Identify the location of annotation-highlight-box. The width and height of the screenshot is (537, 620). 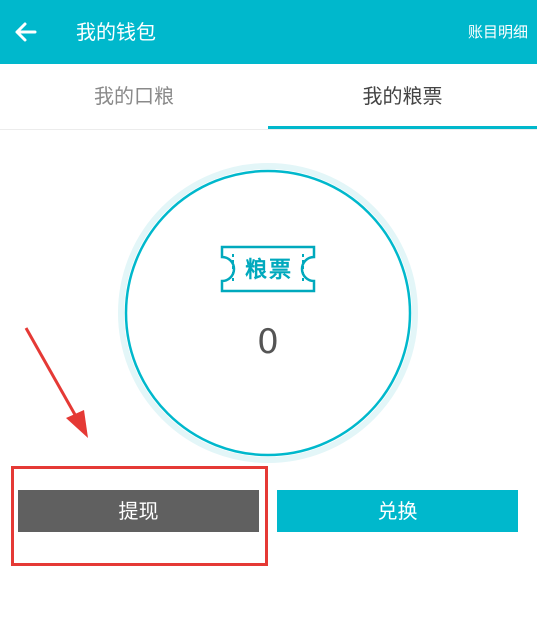
(139, 516).